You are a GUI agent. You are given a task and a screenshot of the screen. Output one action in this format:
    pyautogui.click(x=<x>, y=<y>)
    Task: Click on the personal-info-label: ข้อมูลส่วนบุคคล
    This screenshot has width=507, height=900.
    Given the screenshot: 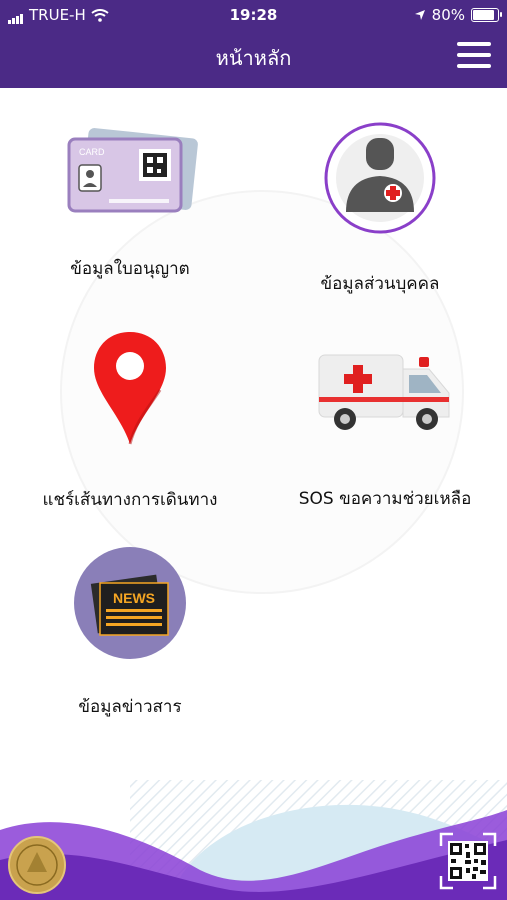 What is the action you would take?
    pyautogui.click(x=380, y=284)
    